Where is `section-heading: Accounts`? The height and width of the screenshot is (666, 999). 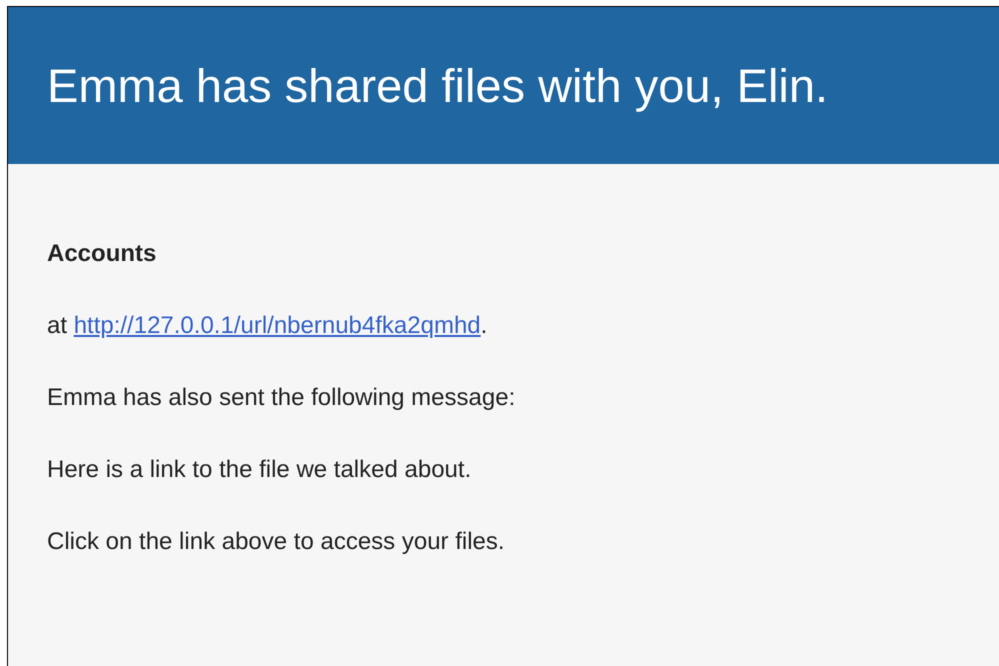
section-heading: Accounts is located at coordinates (102, 254).